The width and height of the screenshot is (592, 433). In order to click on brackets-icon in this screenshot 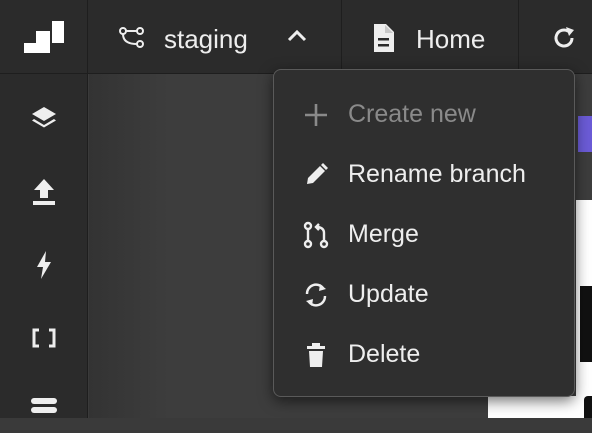, I will do `click(44, 338)`.